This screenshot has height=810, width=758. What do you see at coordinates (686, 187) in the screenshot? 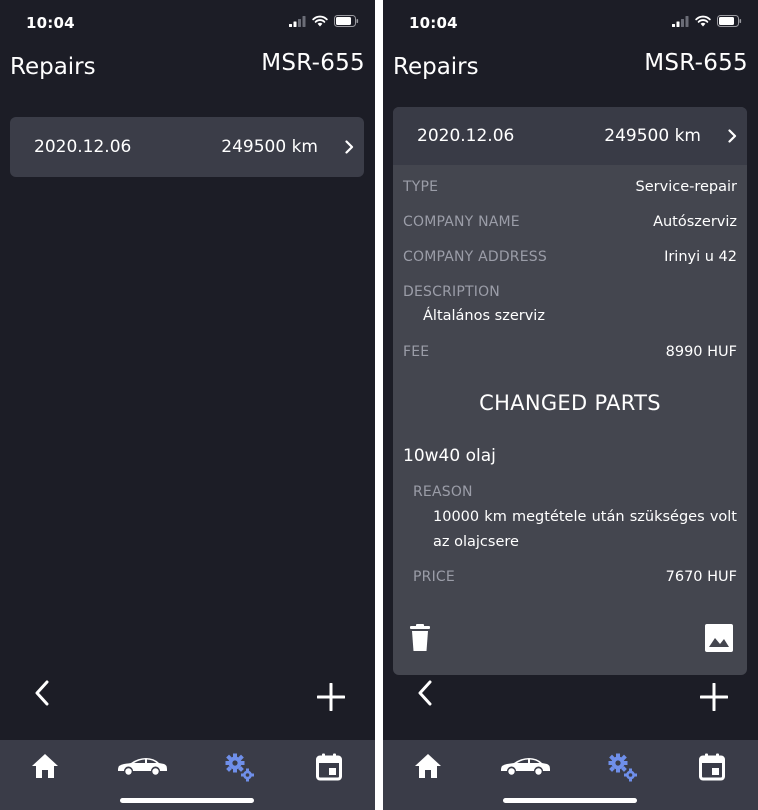
I see `type-value: Service-repair` at bounding box center [686, 187].